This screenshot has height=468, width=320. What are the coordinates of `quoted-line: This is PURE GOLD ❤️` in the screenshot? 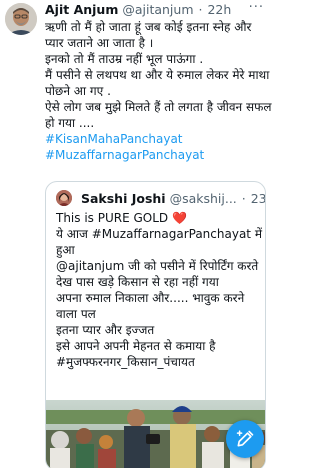 It's located at (160, 218).